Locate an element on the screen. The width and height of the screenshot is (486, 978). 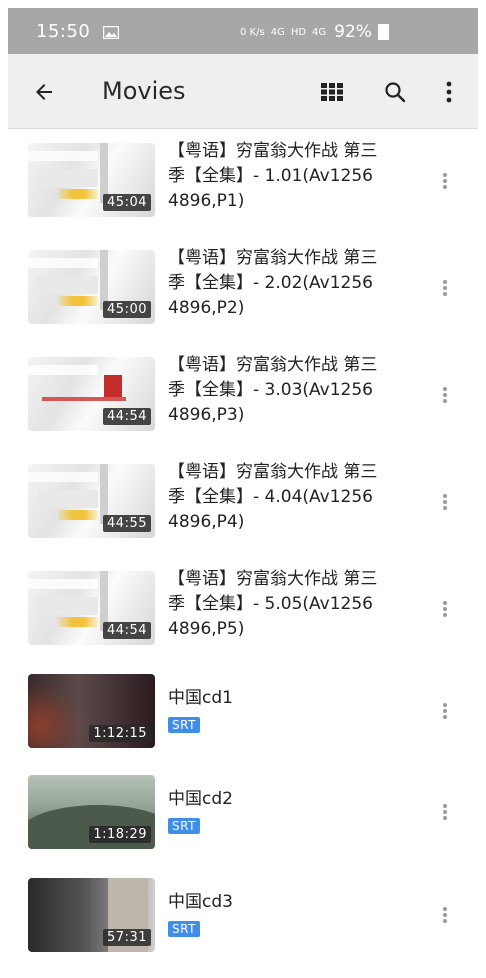
duration-label: 45:00 is located at coordinates (127, 309).